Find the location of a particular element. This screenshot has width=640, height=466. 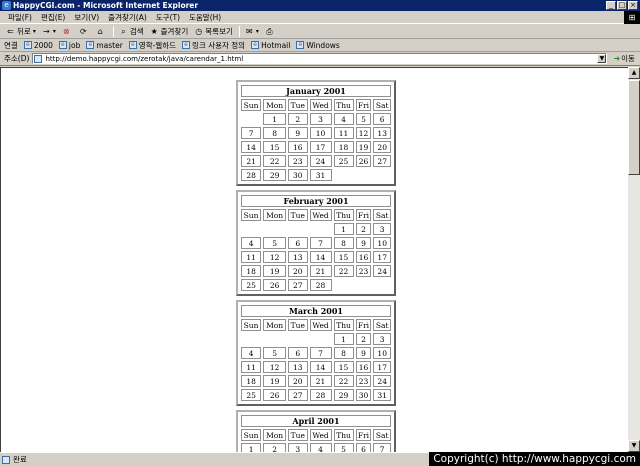

week-row: 11 12 13 14 15 16 17 is located at coordinates (316, 367).